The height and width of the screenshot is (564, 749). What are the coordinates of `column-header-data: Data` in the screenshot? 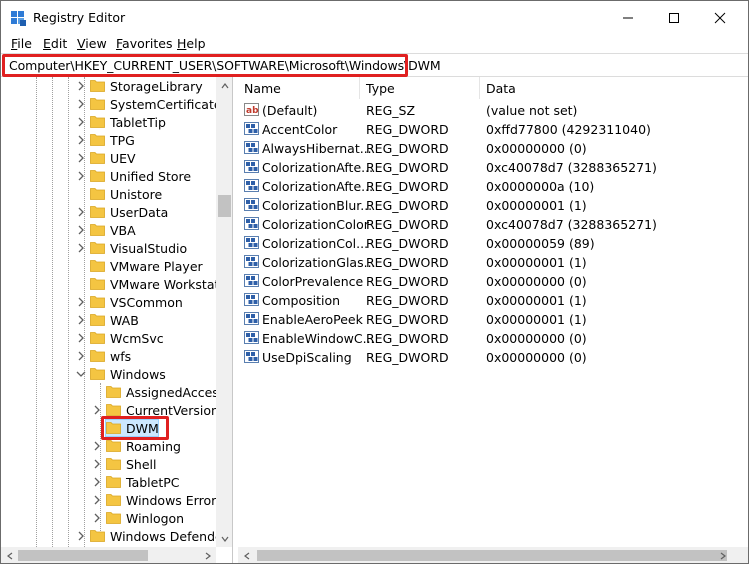 It's located at (614, 88).